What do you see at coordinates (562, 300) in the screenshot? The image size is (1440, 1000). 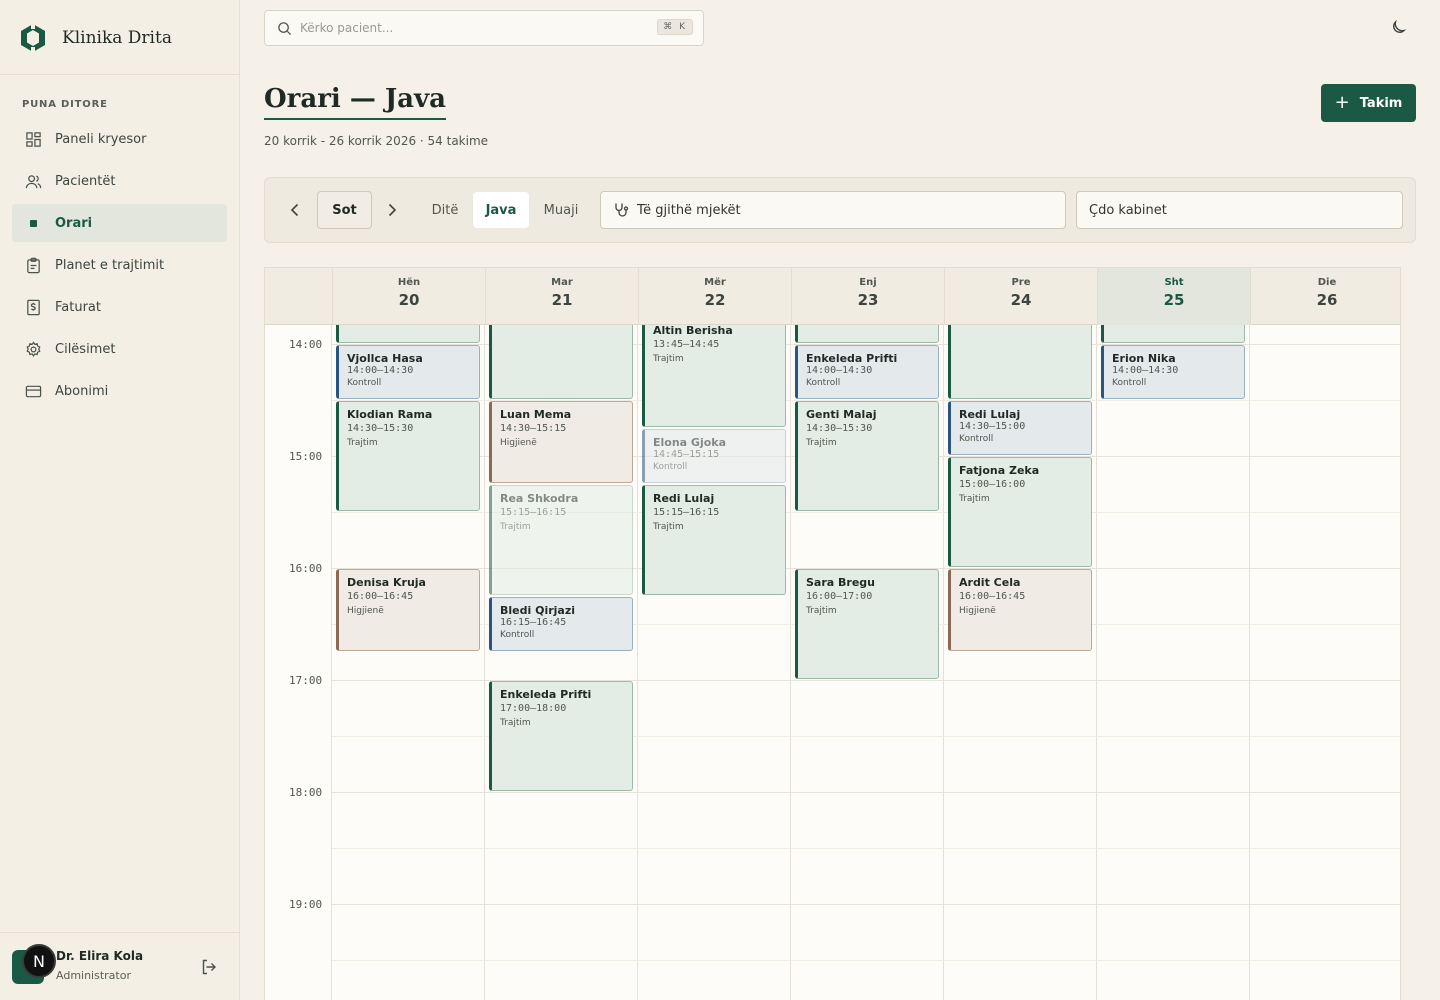 I see `day-number: 21` at bounding box center [562, 300].